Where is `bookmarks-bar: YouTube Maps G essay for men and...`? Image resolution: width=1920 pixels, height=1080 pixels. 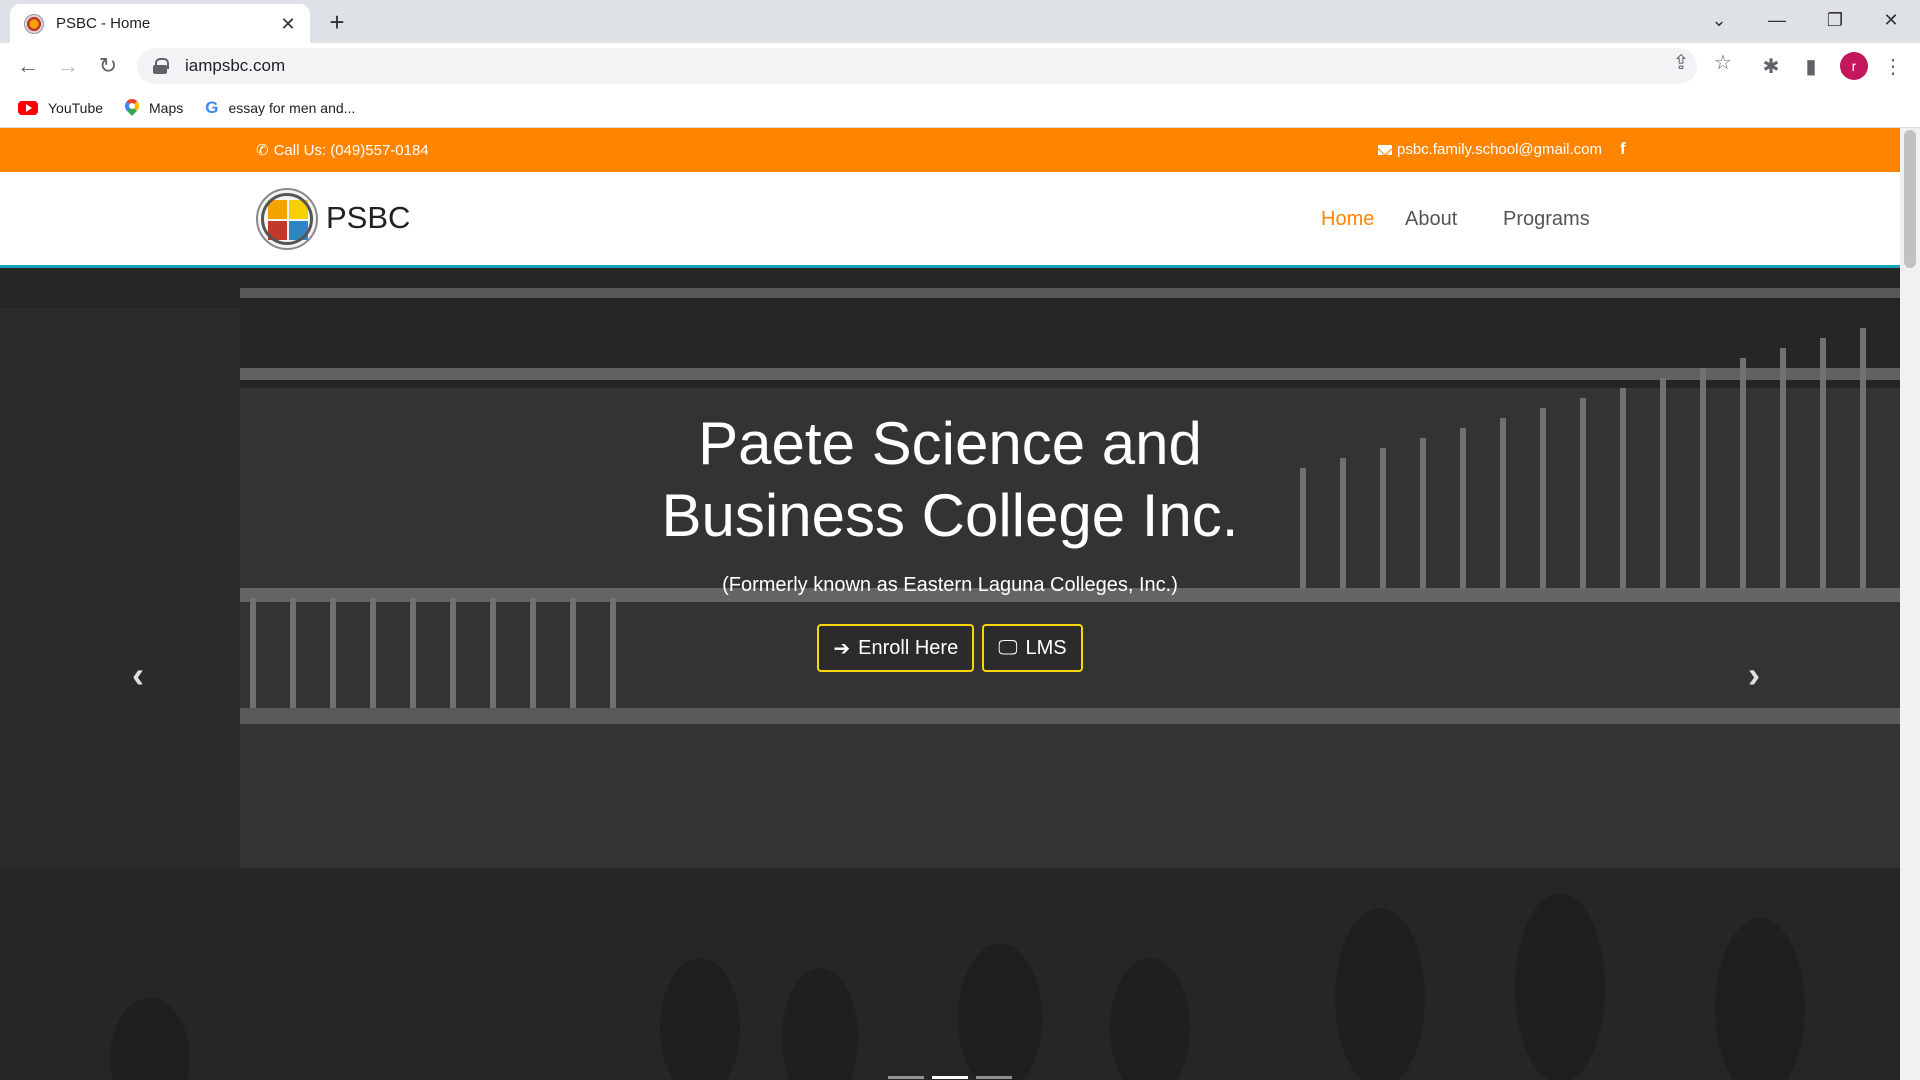 bookmarks-bar: YouTube Maps G essay for men and... is located at coordinates (960, 108).